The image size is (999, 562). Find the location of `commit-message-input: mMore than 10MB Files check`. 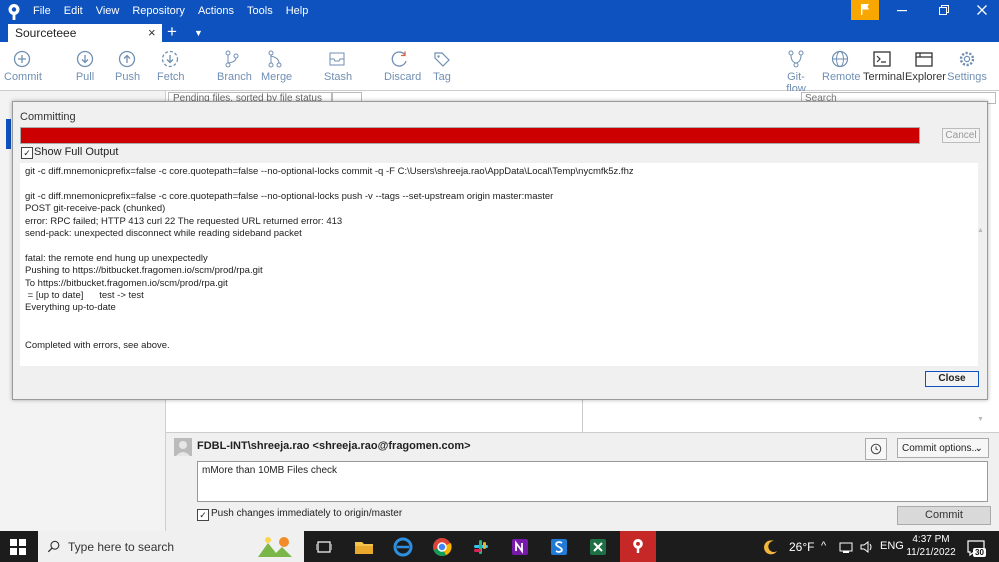

commit-message-input: mMore than 10MB Files check is located at coordinates (592, 481).